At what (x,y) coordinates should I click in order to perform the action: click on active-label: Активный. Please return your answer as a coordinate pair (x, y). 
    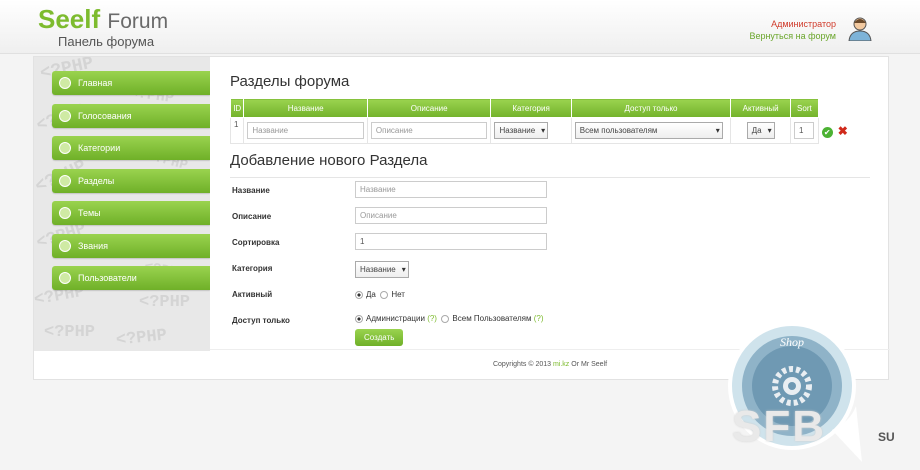
    Looking at the image, I should click on (252, 294).